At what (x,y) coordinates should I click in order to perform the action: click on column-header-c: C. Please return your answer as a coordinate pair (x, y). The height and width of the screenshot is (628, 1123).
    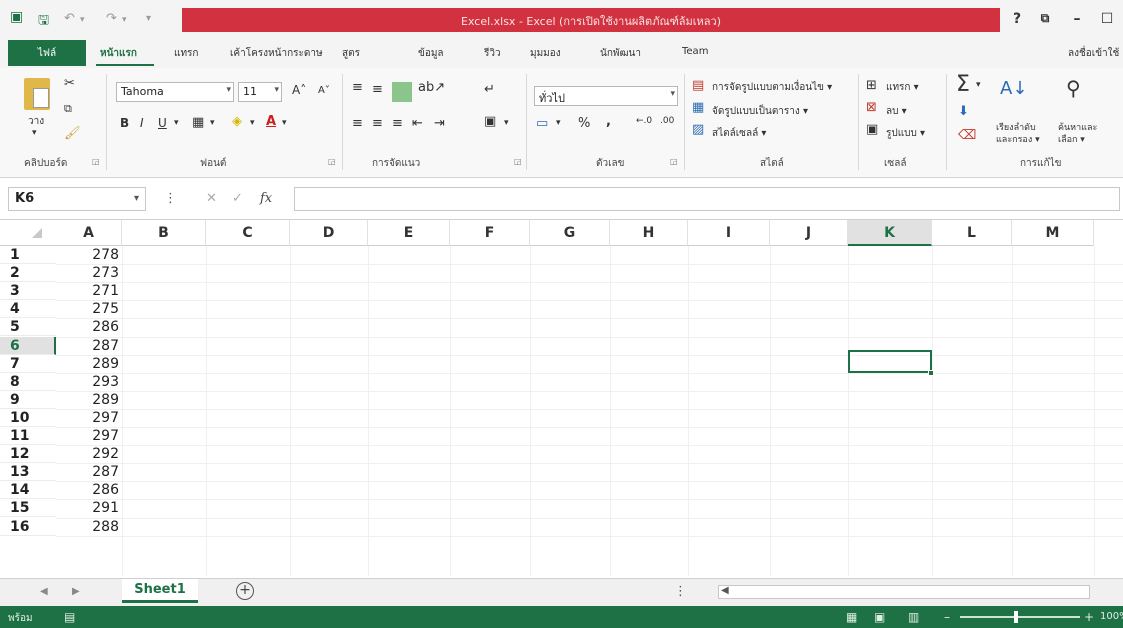
    Looking at the image, I should click on (248, 233).